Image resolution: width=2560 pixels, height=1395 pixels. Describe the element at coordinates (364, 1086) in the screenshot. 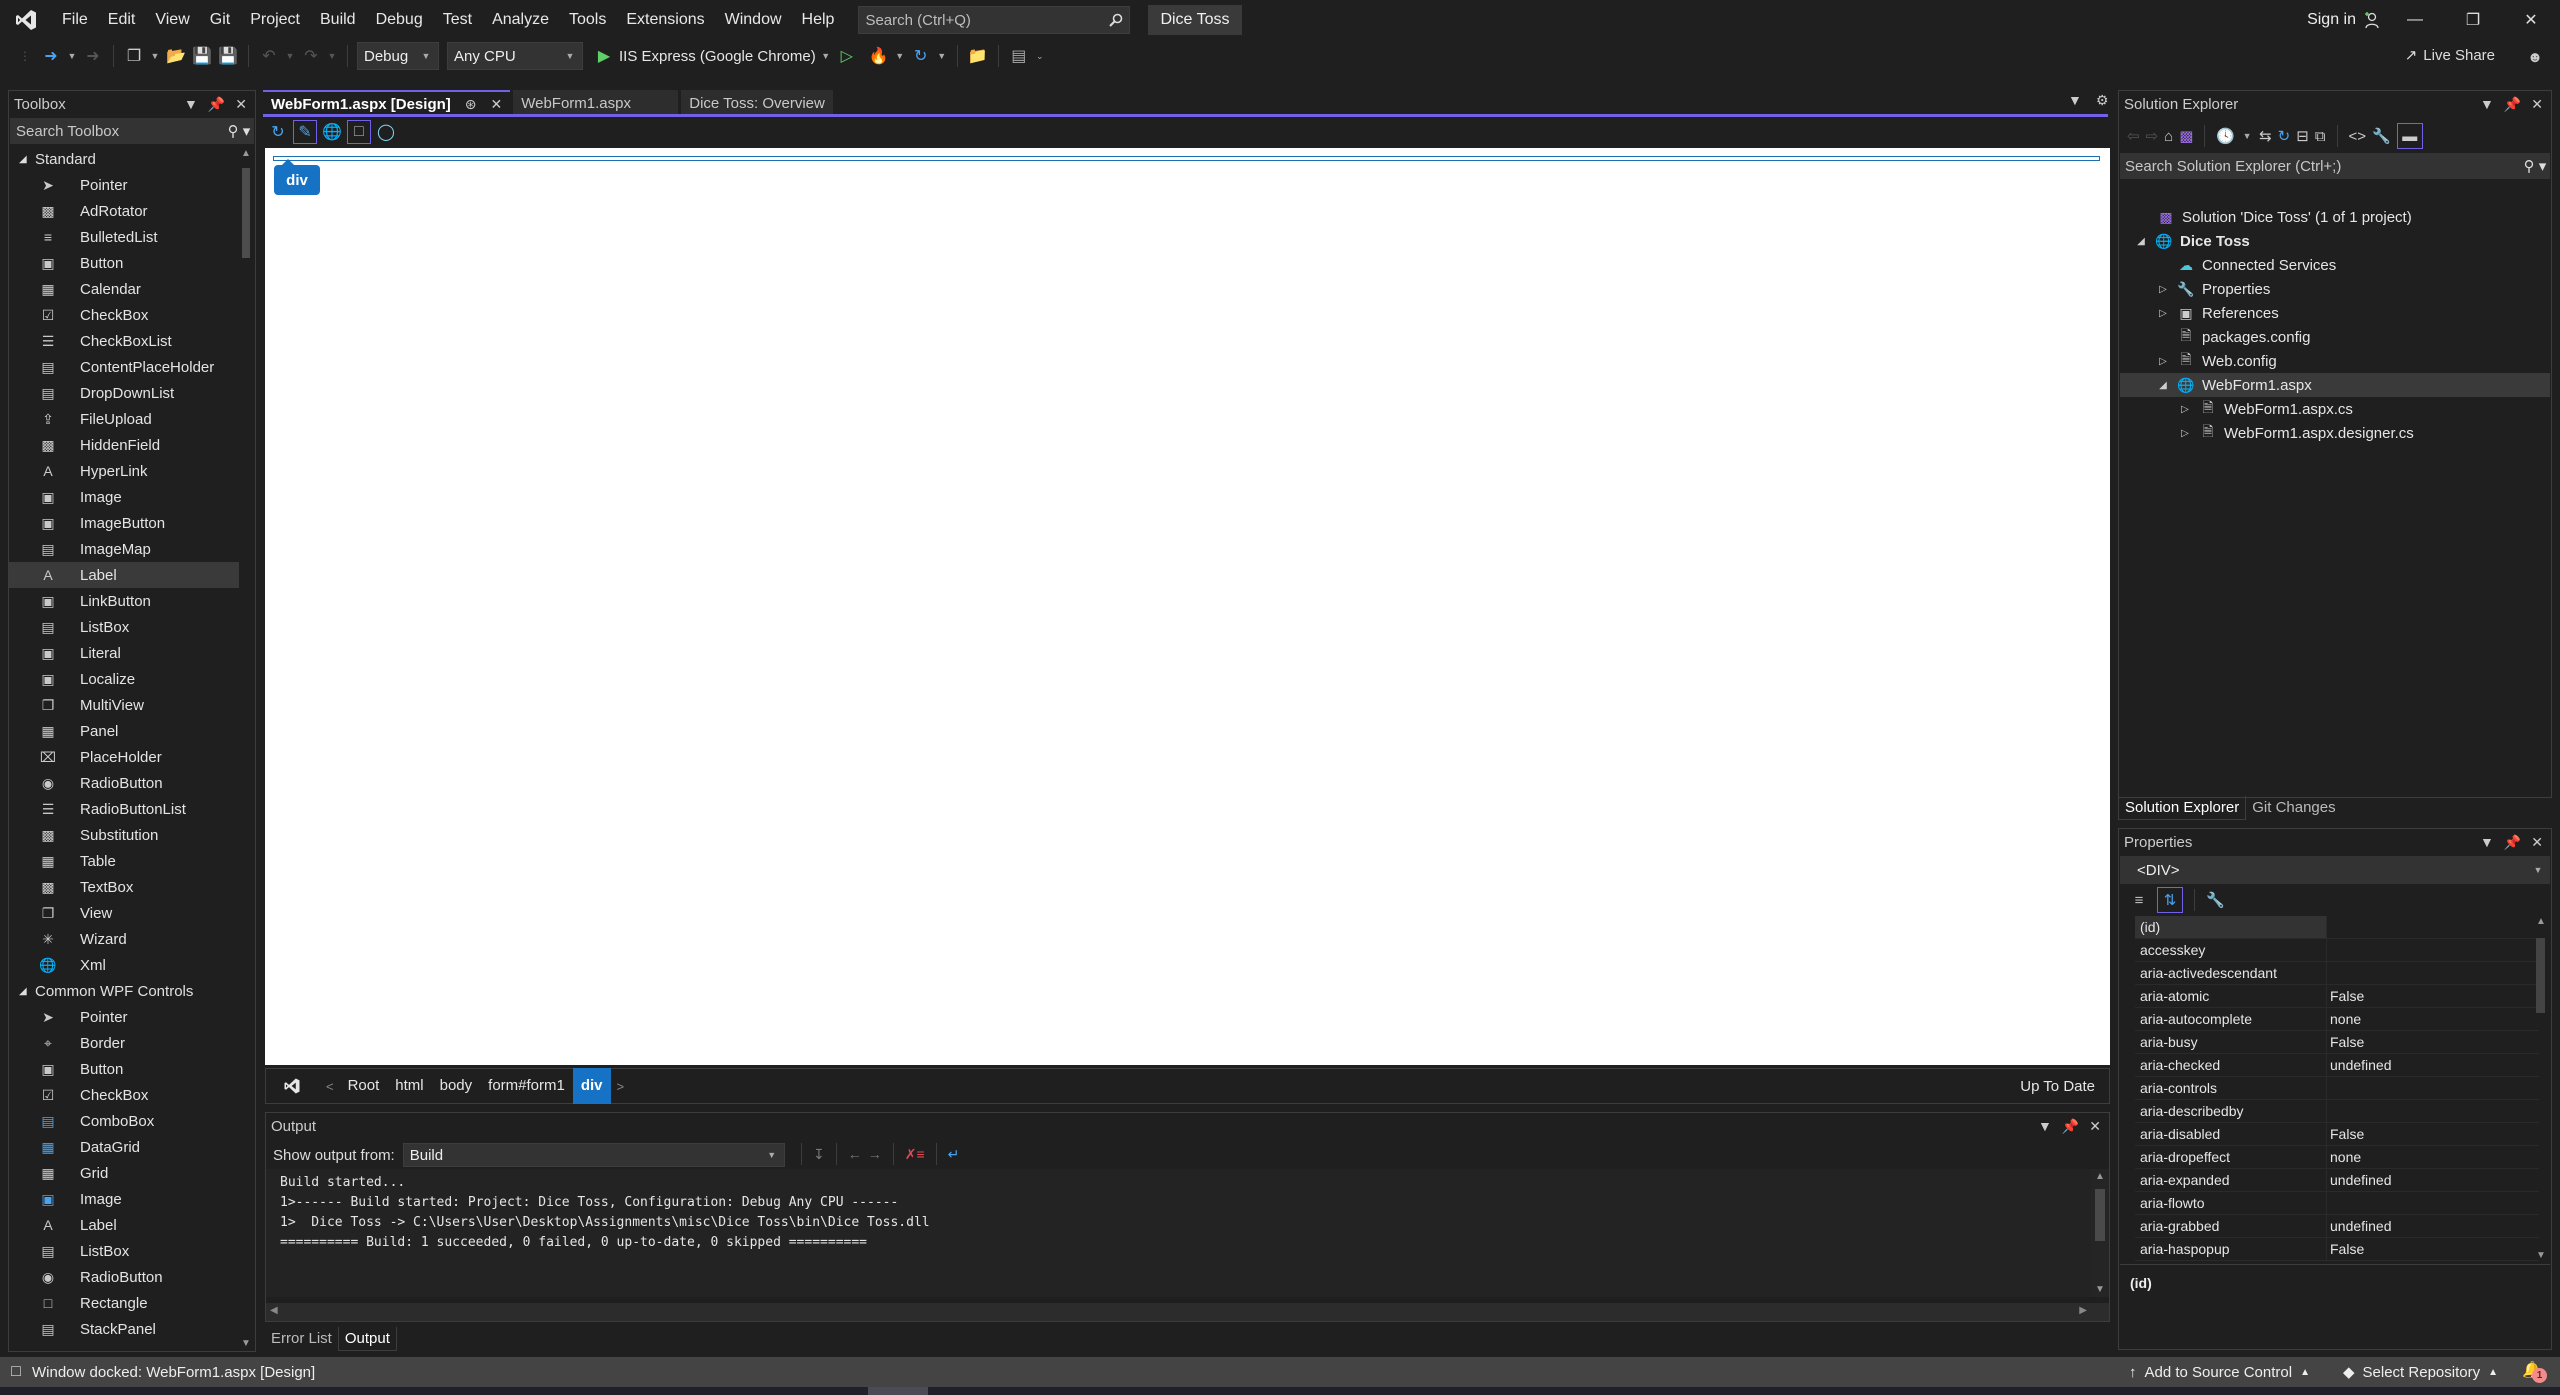

I see `breadcrumb-item: Root` at that location.